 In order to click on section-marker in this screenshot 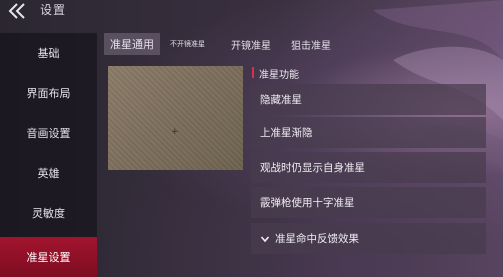, I will do `click(253, 72)`.